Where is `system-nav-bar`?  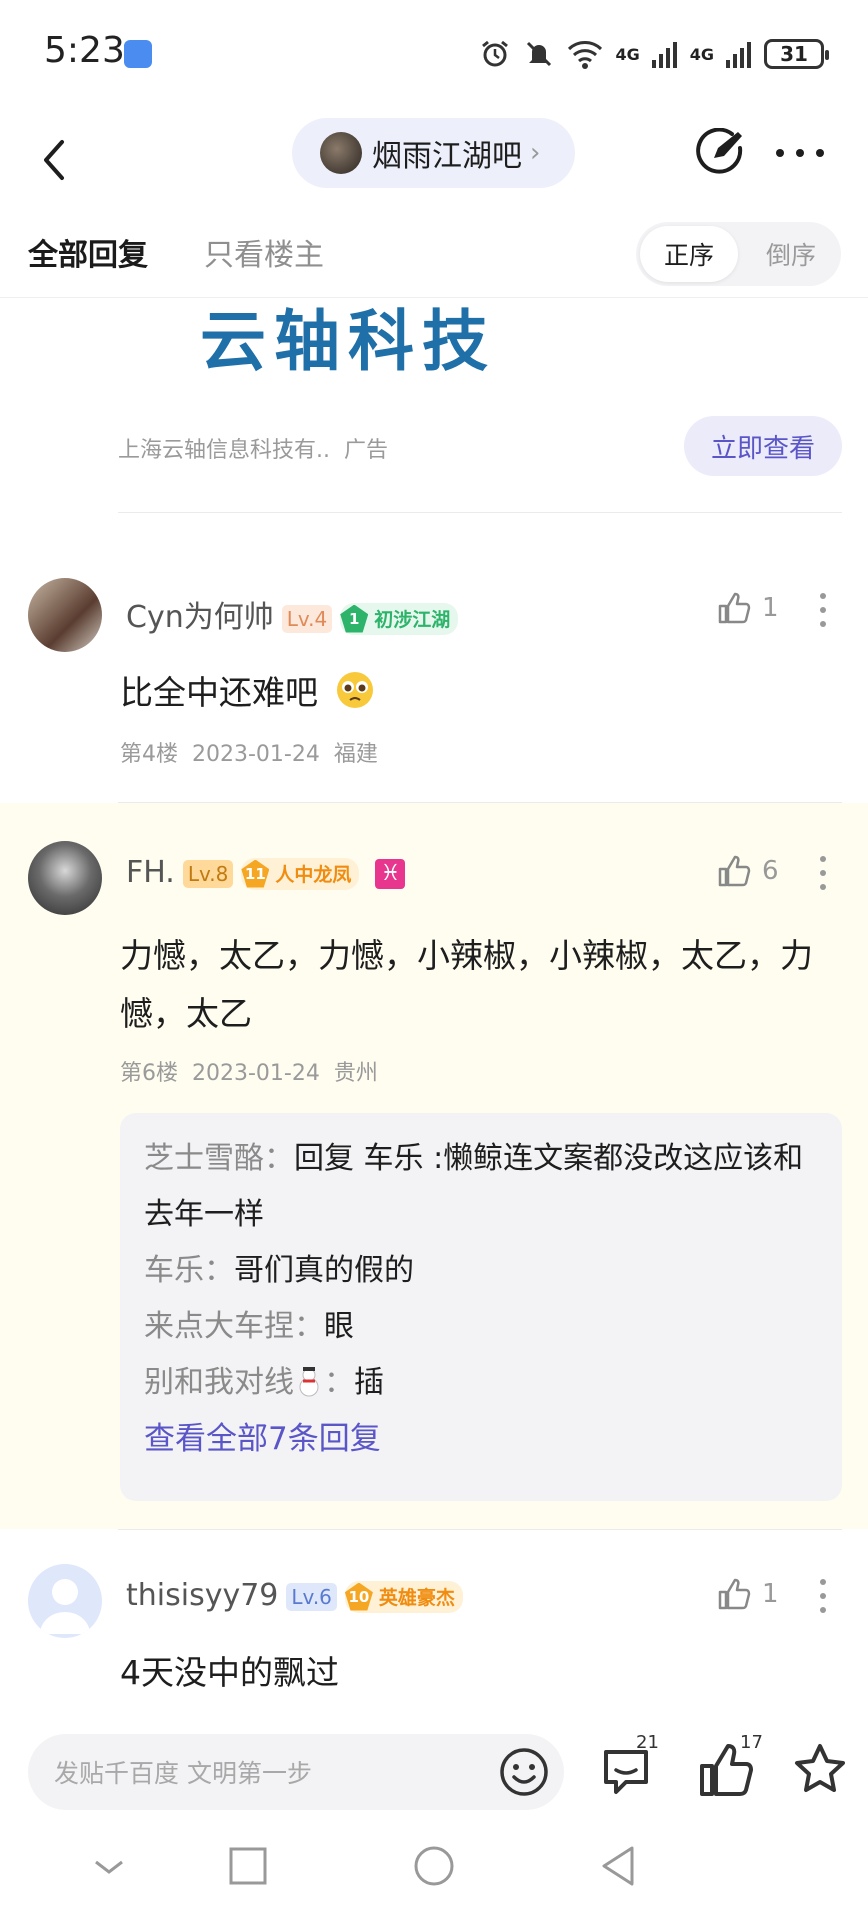 system-nav-bar is located at coordinates (434, 1875).